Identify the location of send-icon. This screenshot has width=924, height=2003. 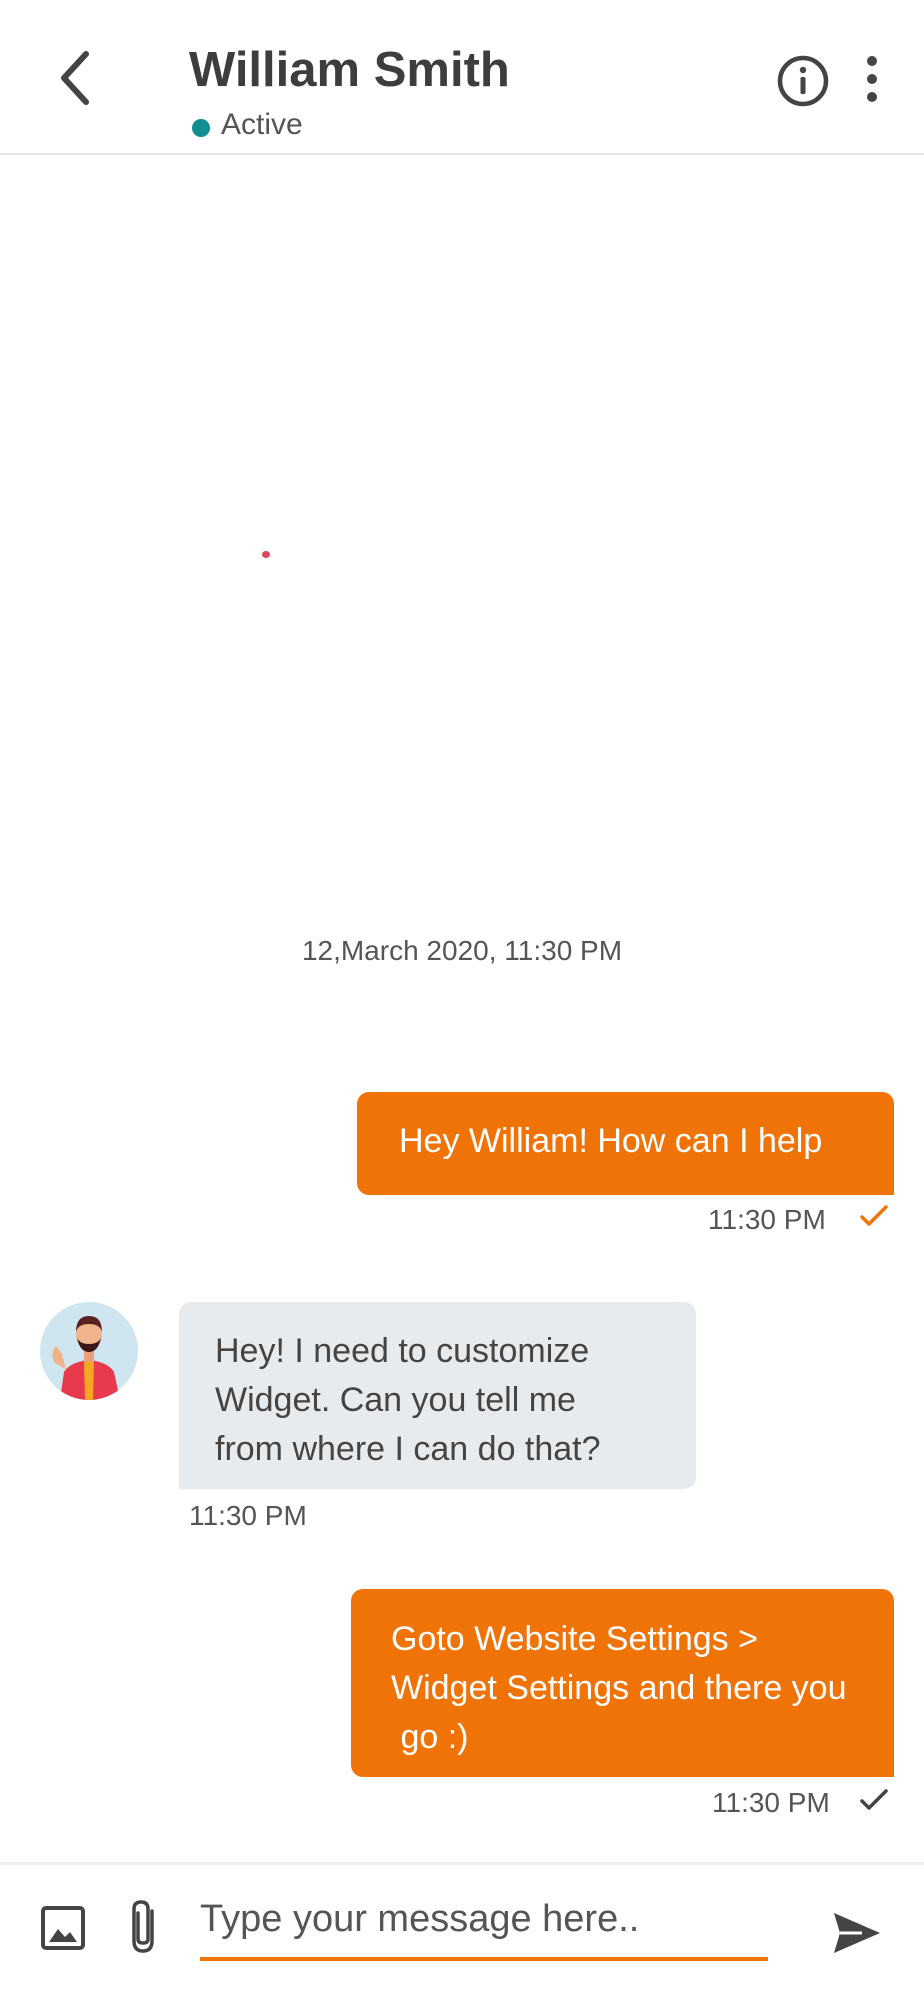
(857, 1933).